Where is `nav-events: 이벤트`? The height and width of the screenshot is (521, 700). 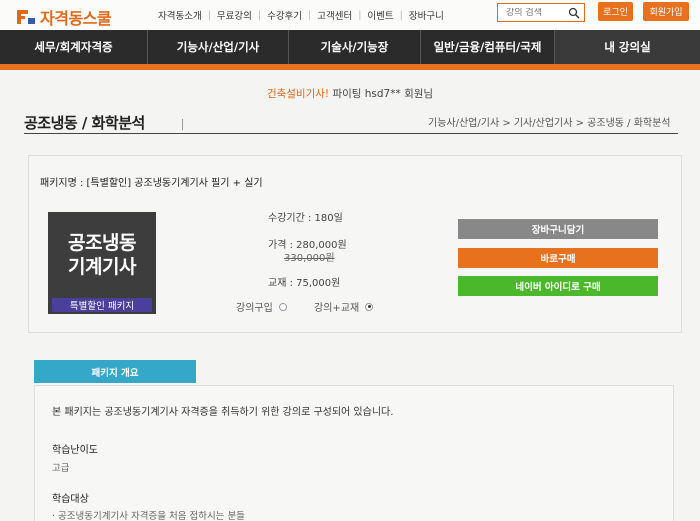 nav-events: 이벤트 is located at coordinates (380, 15).